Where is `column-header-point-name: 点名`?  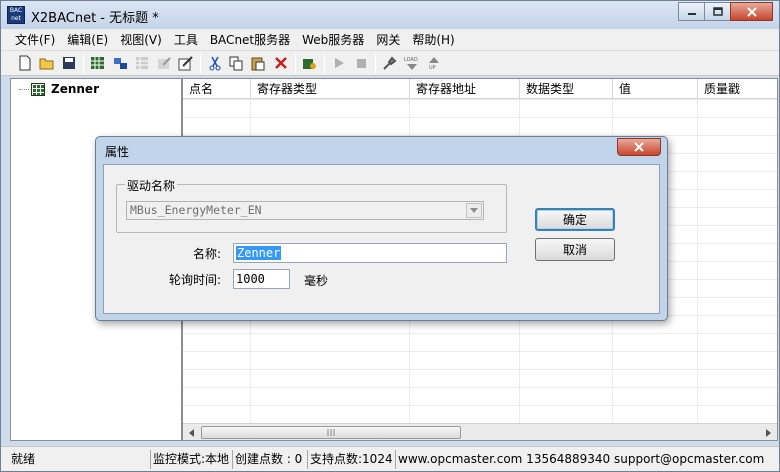
column-header-point-name: 点名 is located at coordinates (217, 89).